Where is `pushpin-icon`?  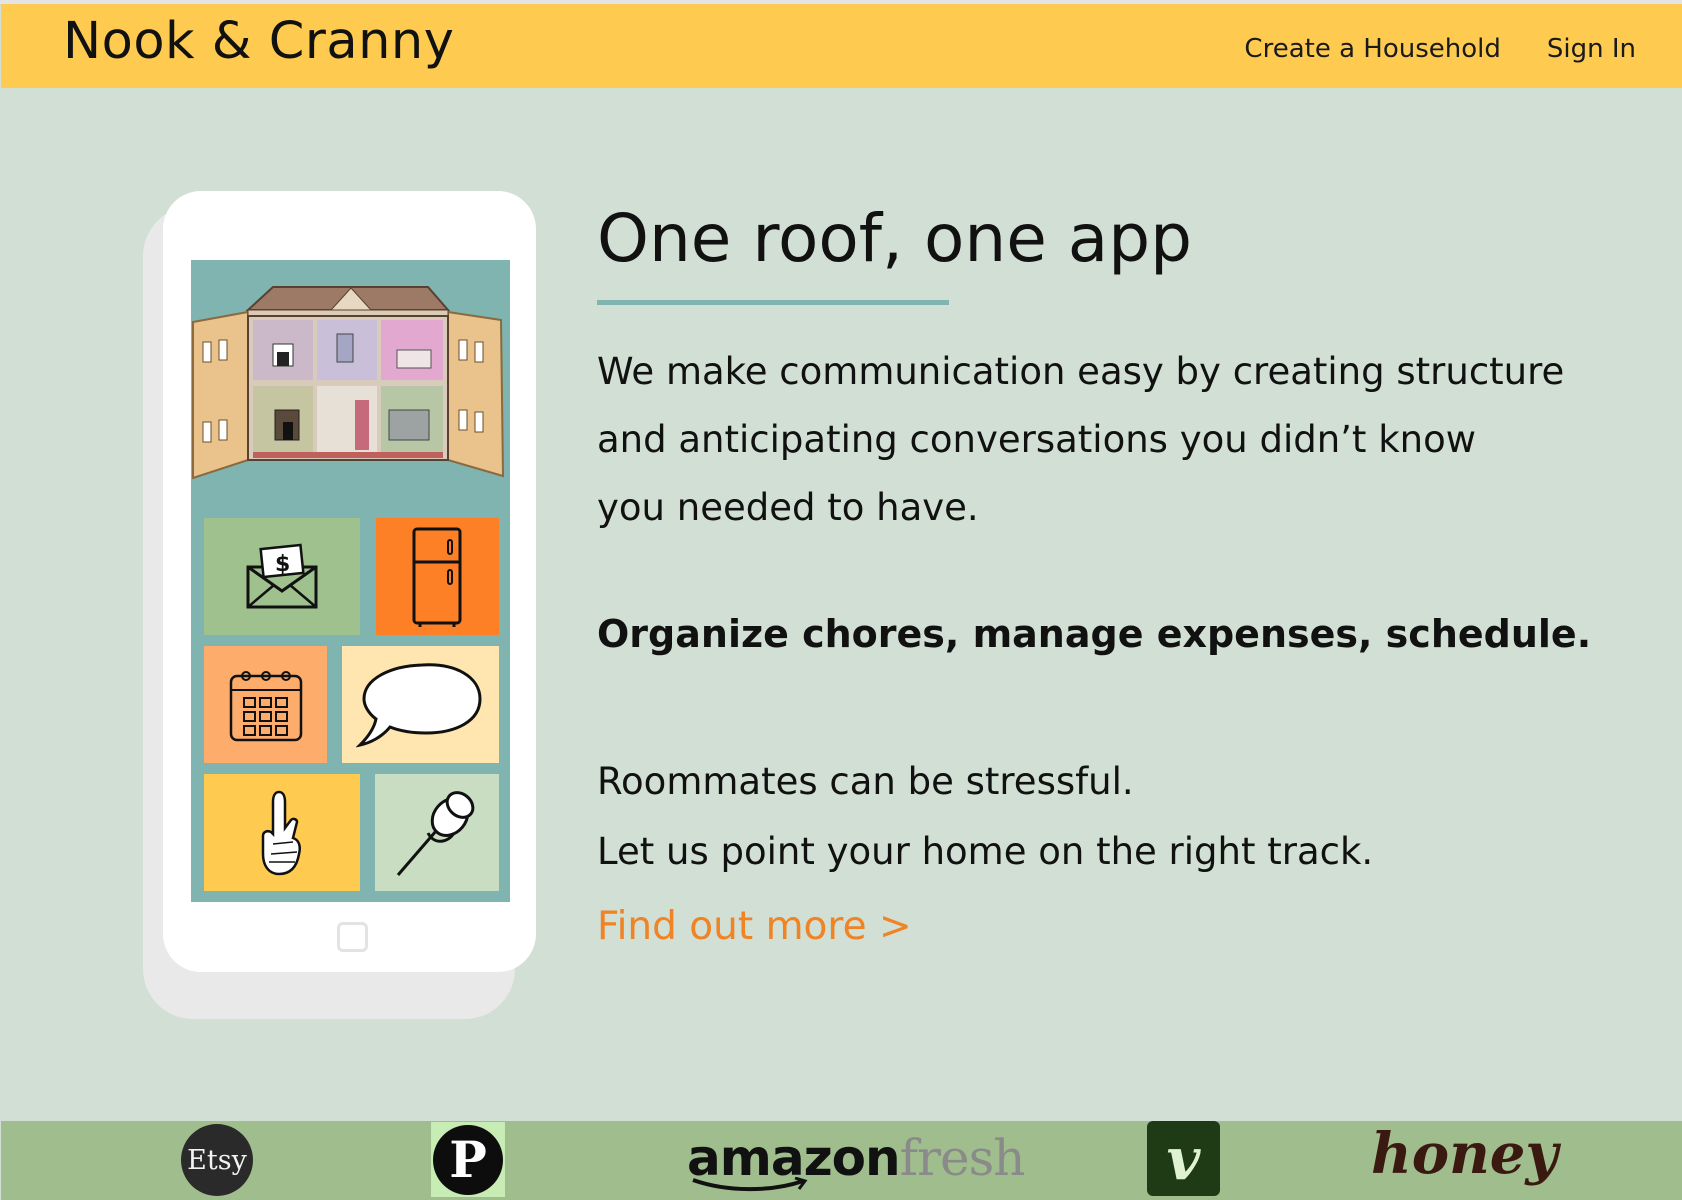 pushpin-icon is located at coordinates (435, 833).